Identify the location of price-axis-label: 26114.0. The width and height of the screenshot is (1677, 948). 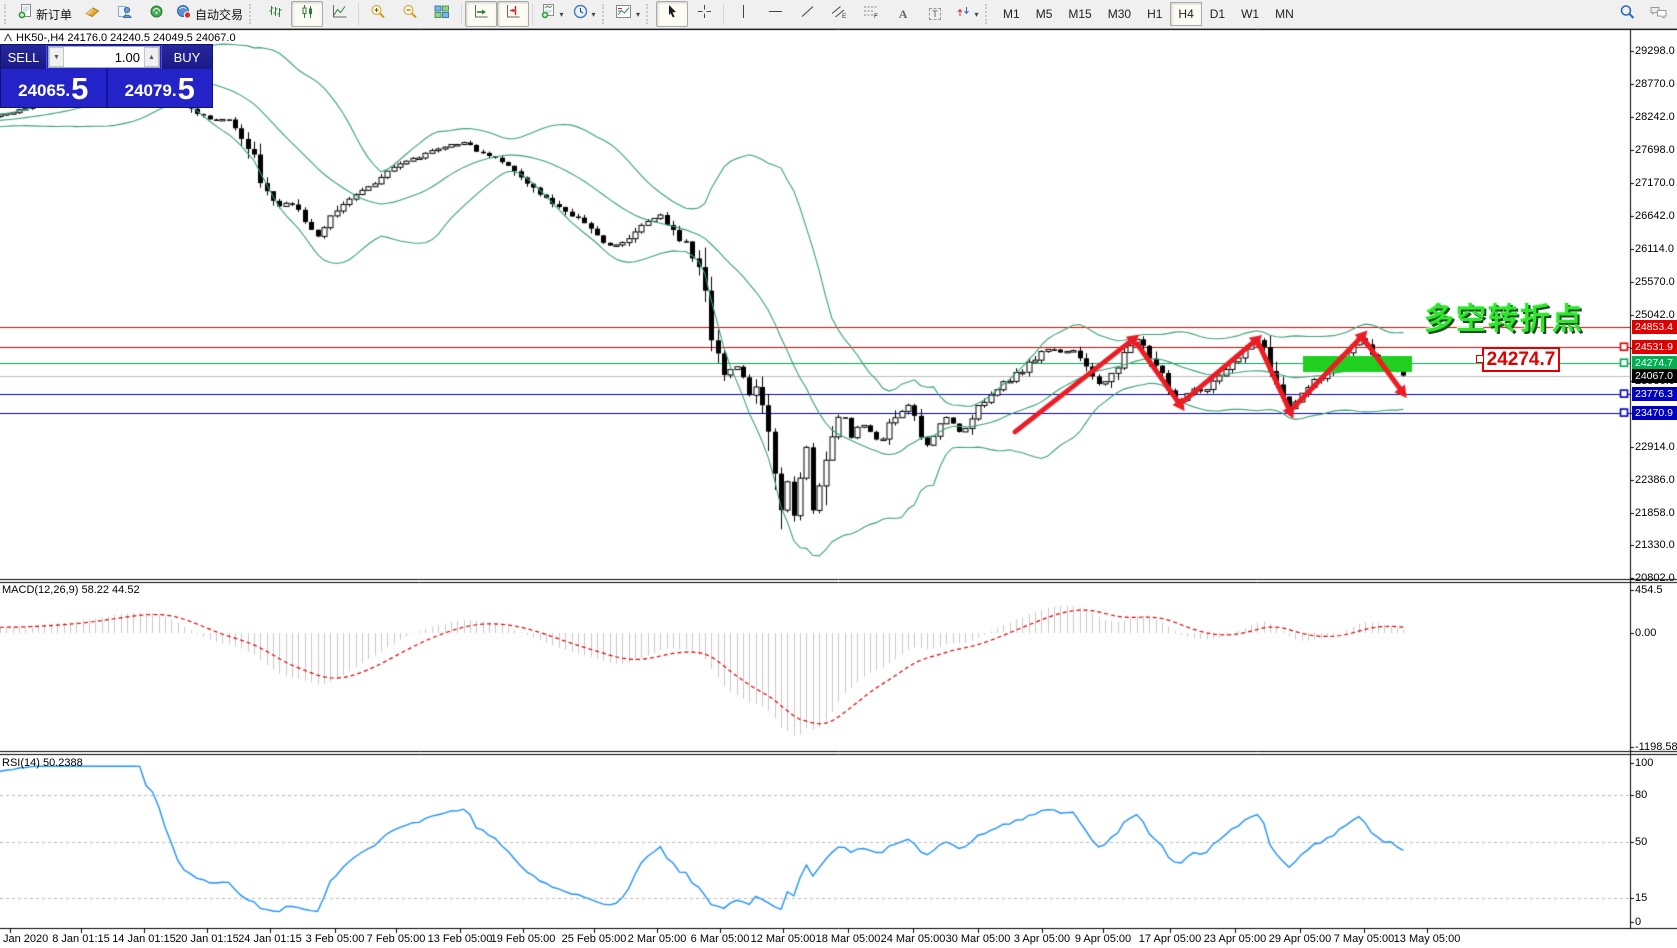
(1654, 249).